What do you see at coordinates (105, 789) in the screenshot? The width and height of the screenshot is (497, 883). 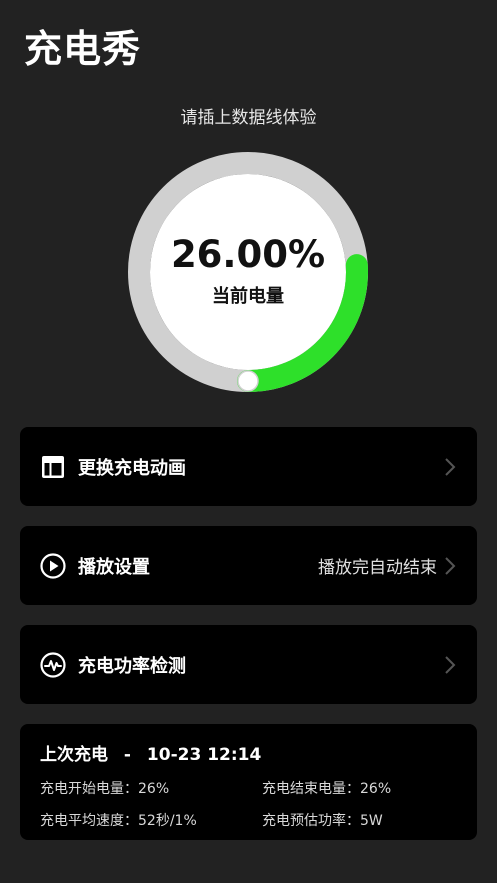 I see `start-level: 充电开始电量：26%` at bounding box center [105, 789].